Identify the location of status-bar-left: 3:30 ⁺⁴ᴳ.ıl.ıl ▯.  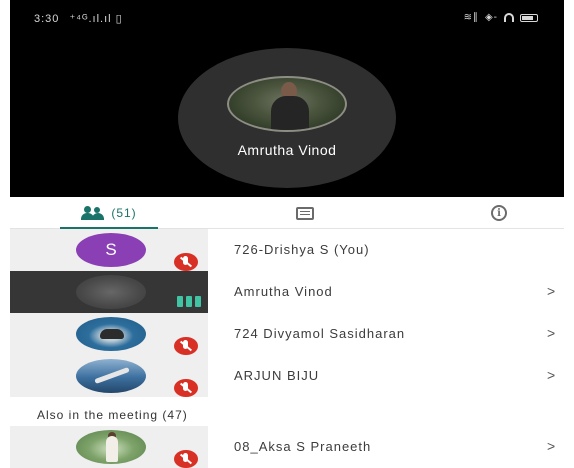
(78, 18).